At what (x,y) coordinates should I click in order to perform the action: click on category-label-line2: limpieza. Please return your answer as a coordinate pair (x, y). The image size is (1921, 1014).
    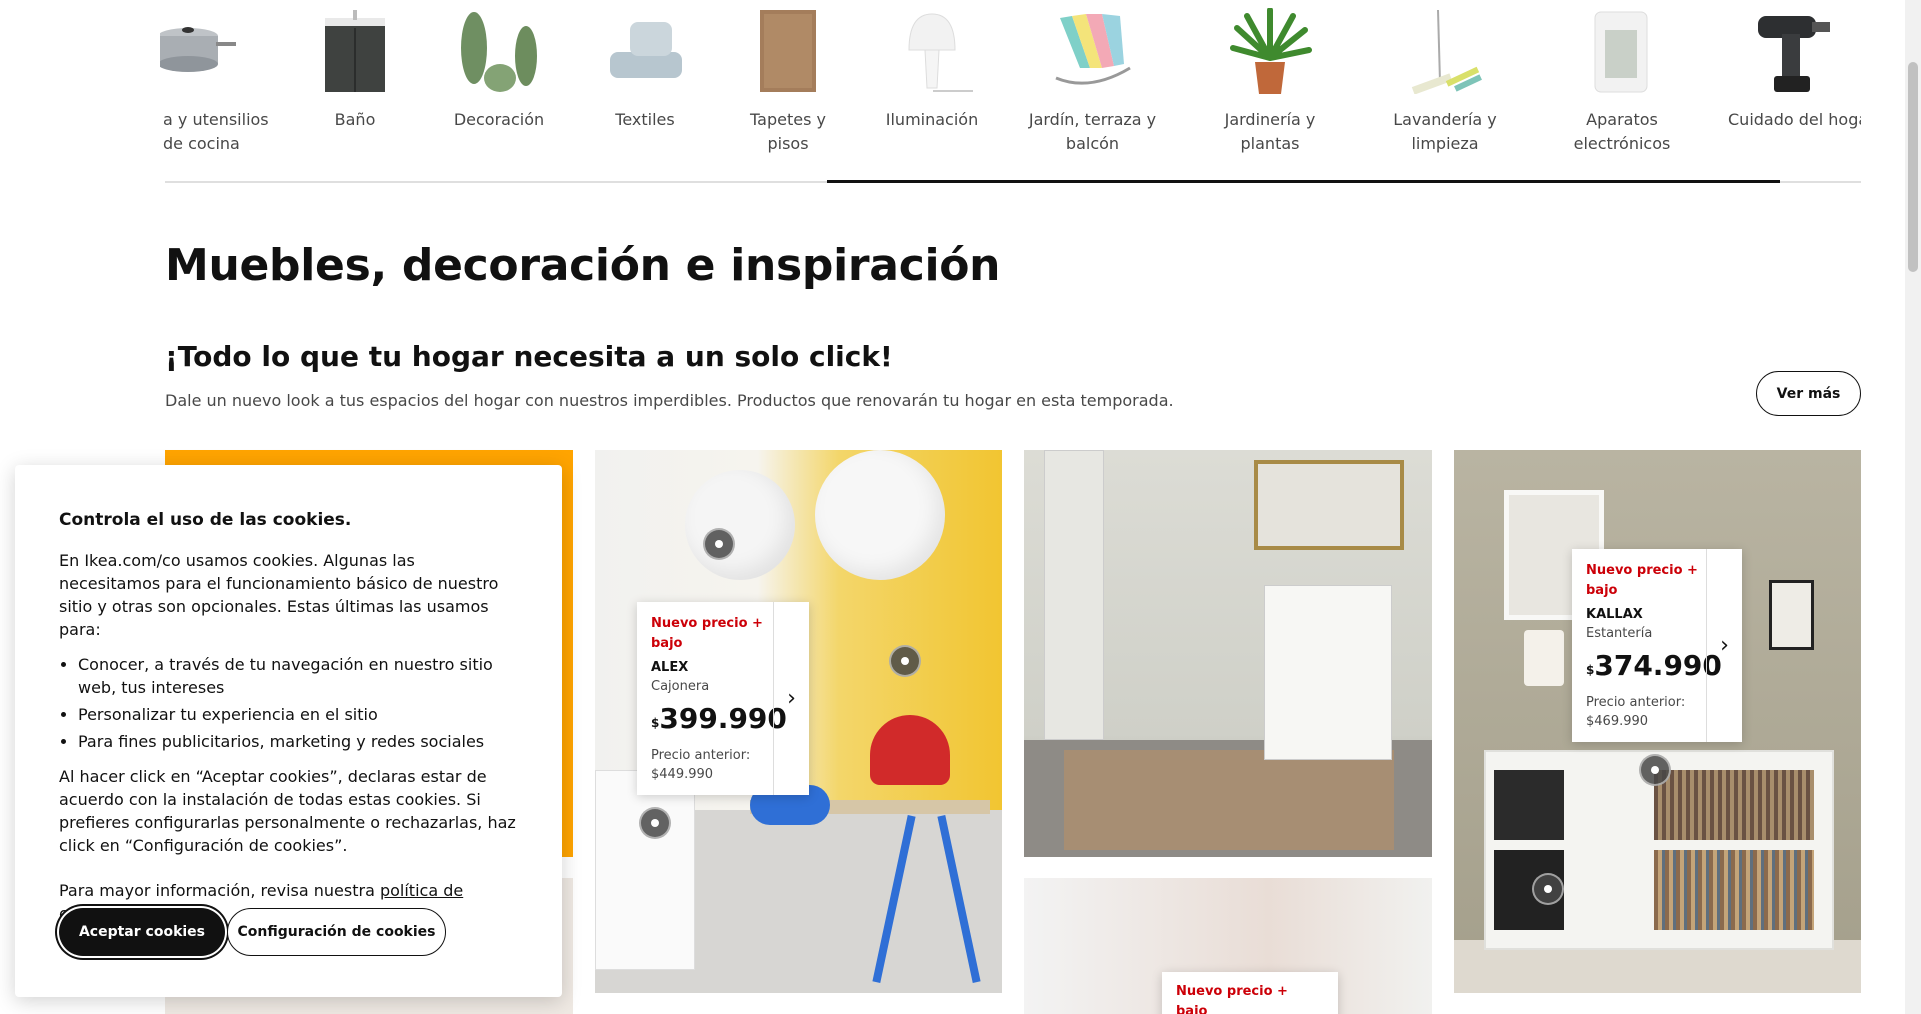
    Looking at the image, I should click on (1445, 143).